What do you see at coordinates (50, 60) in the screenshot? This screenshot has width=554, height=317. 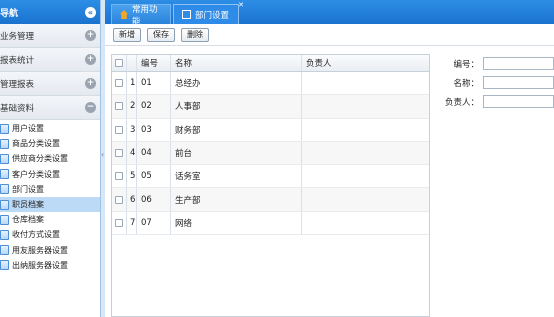 I see `nav-group-reports: 报表统计 +` at bounding box center [50, 60].